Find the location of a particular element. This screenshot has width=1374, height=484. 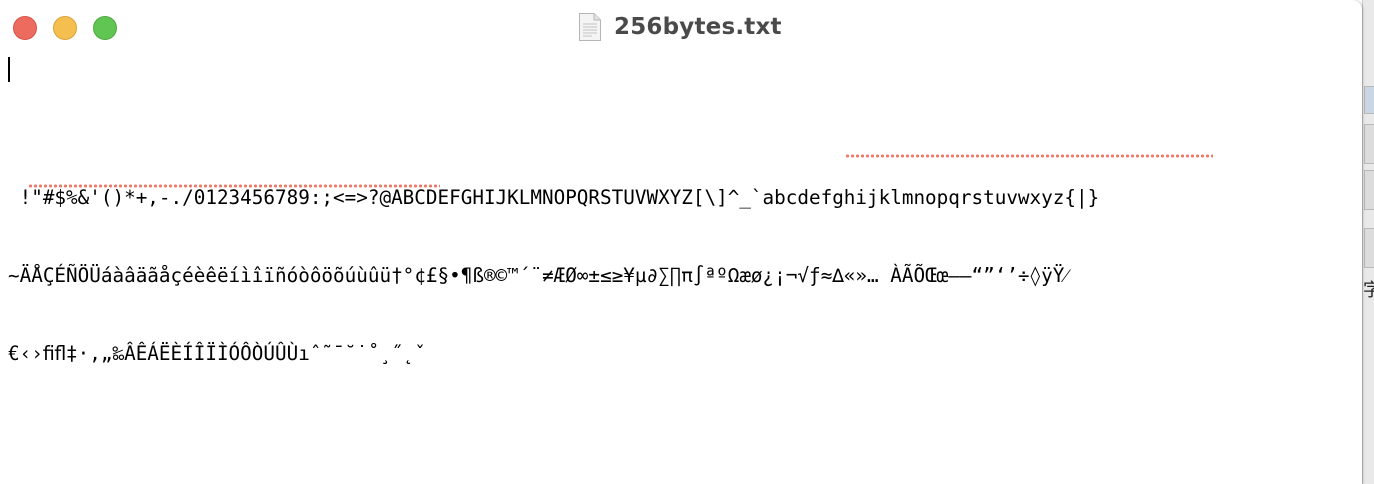

minimize-button is located at coordinates (65, 28).